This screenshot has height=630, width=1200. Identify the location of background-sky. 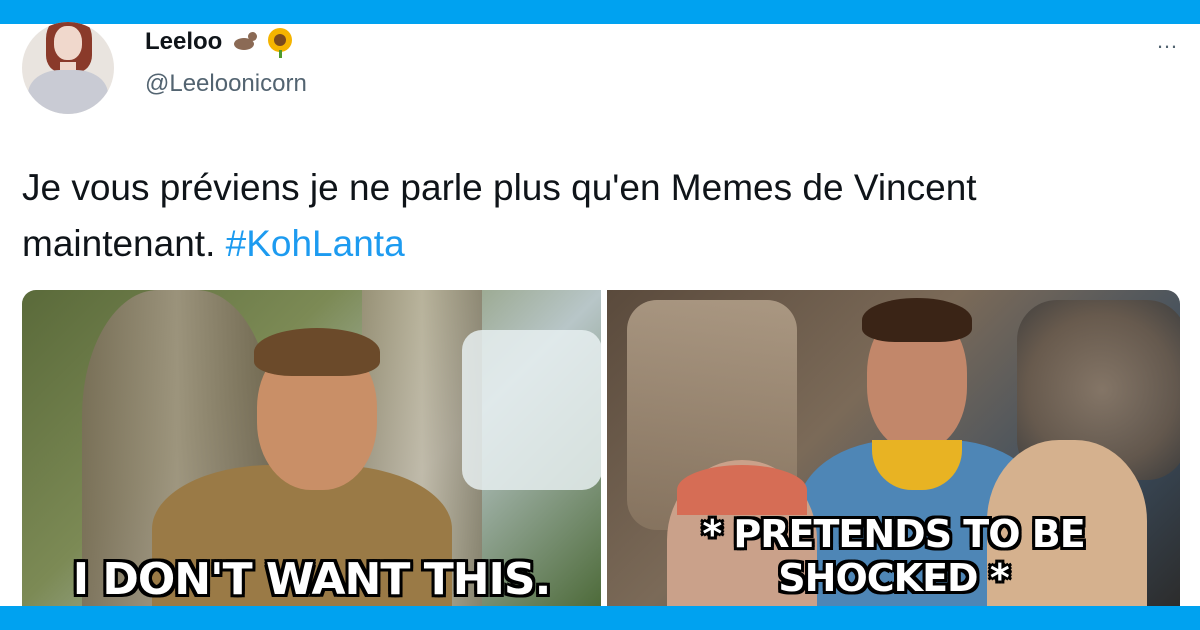
(531, 410).